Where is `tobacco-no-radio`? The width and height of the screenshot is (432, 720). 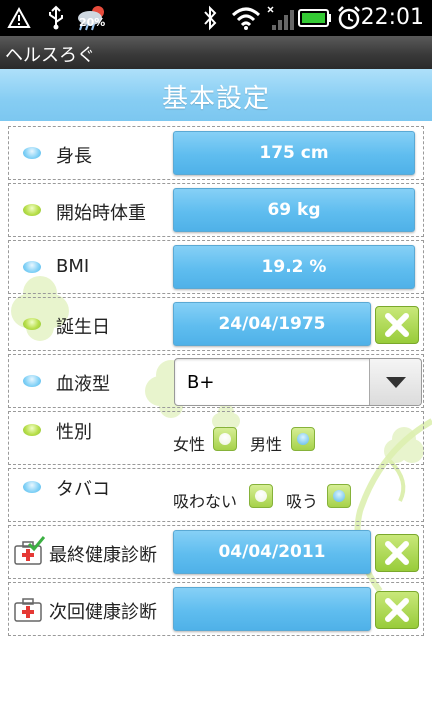
tobacco-no-radio is located at coordinates (261, 496).